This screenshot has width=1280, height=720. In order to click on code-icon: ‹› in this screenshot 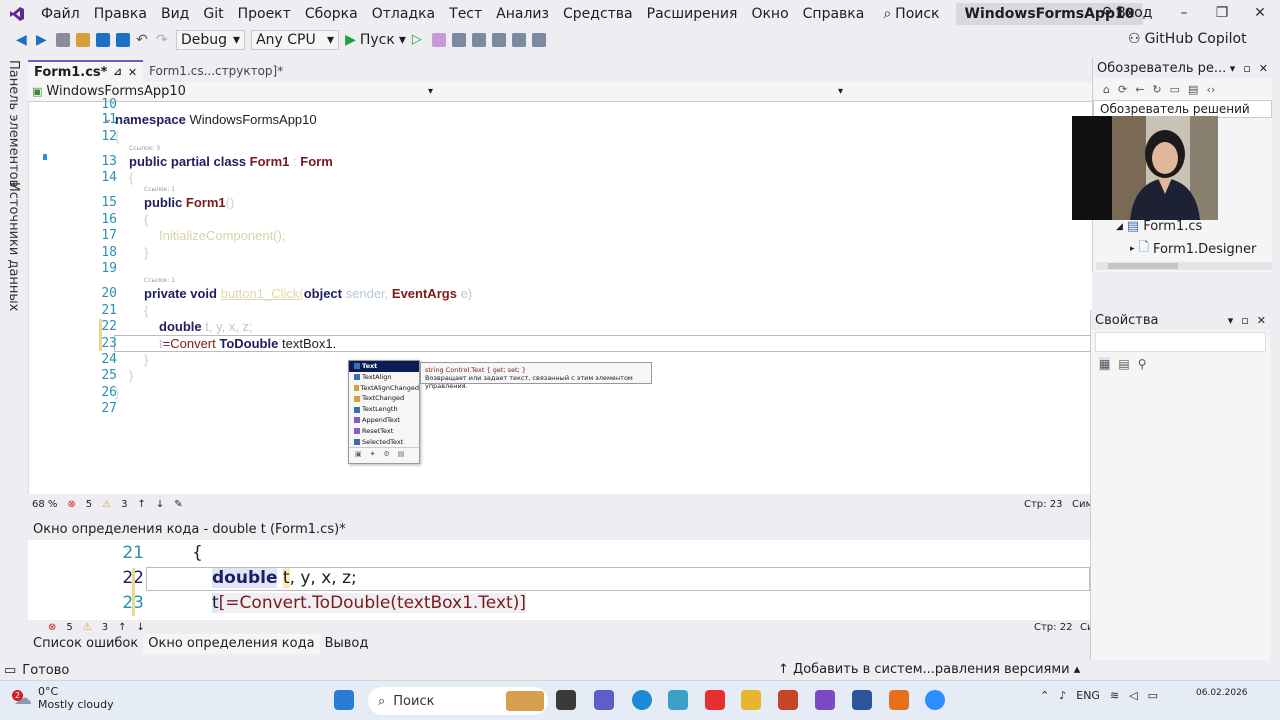, I will do `click(1210, 89)`.